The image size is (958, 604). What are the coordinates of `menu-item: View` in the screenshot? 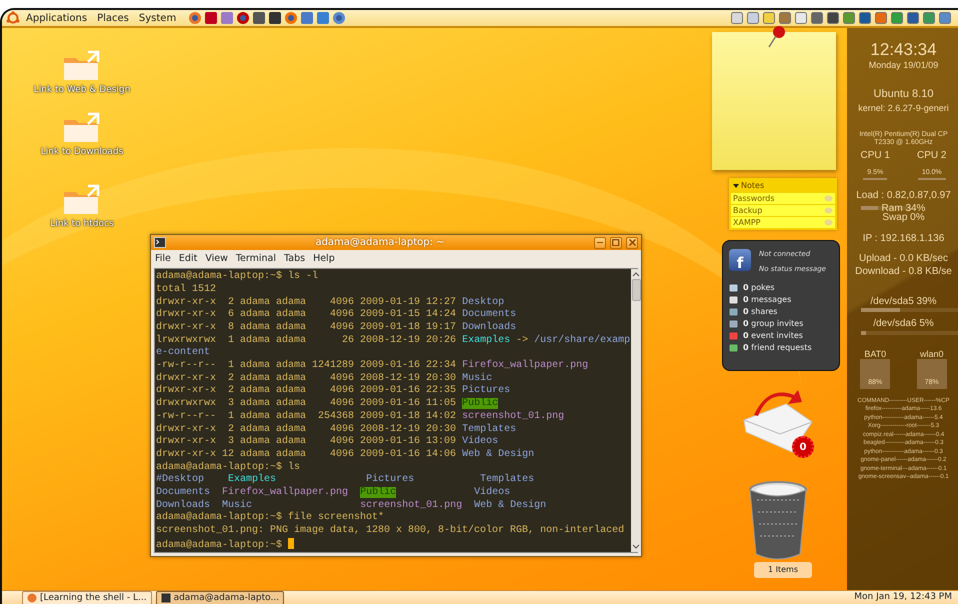 It's located at (216, 259).